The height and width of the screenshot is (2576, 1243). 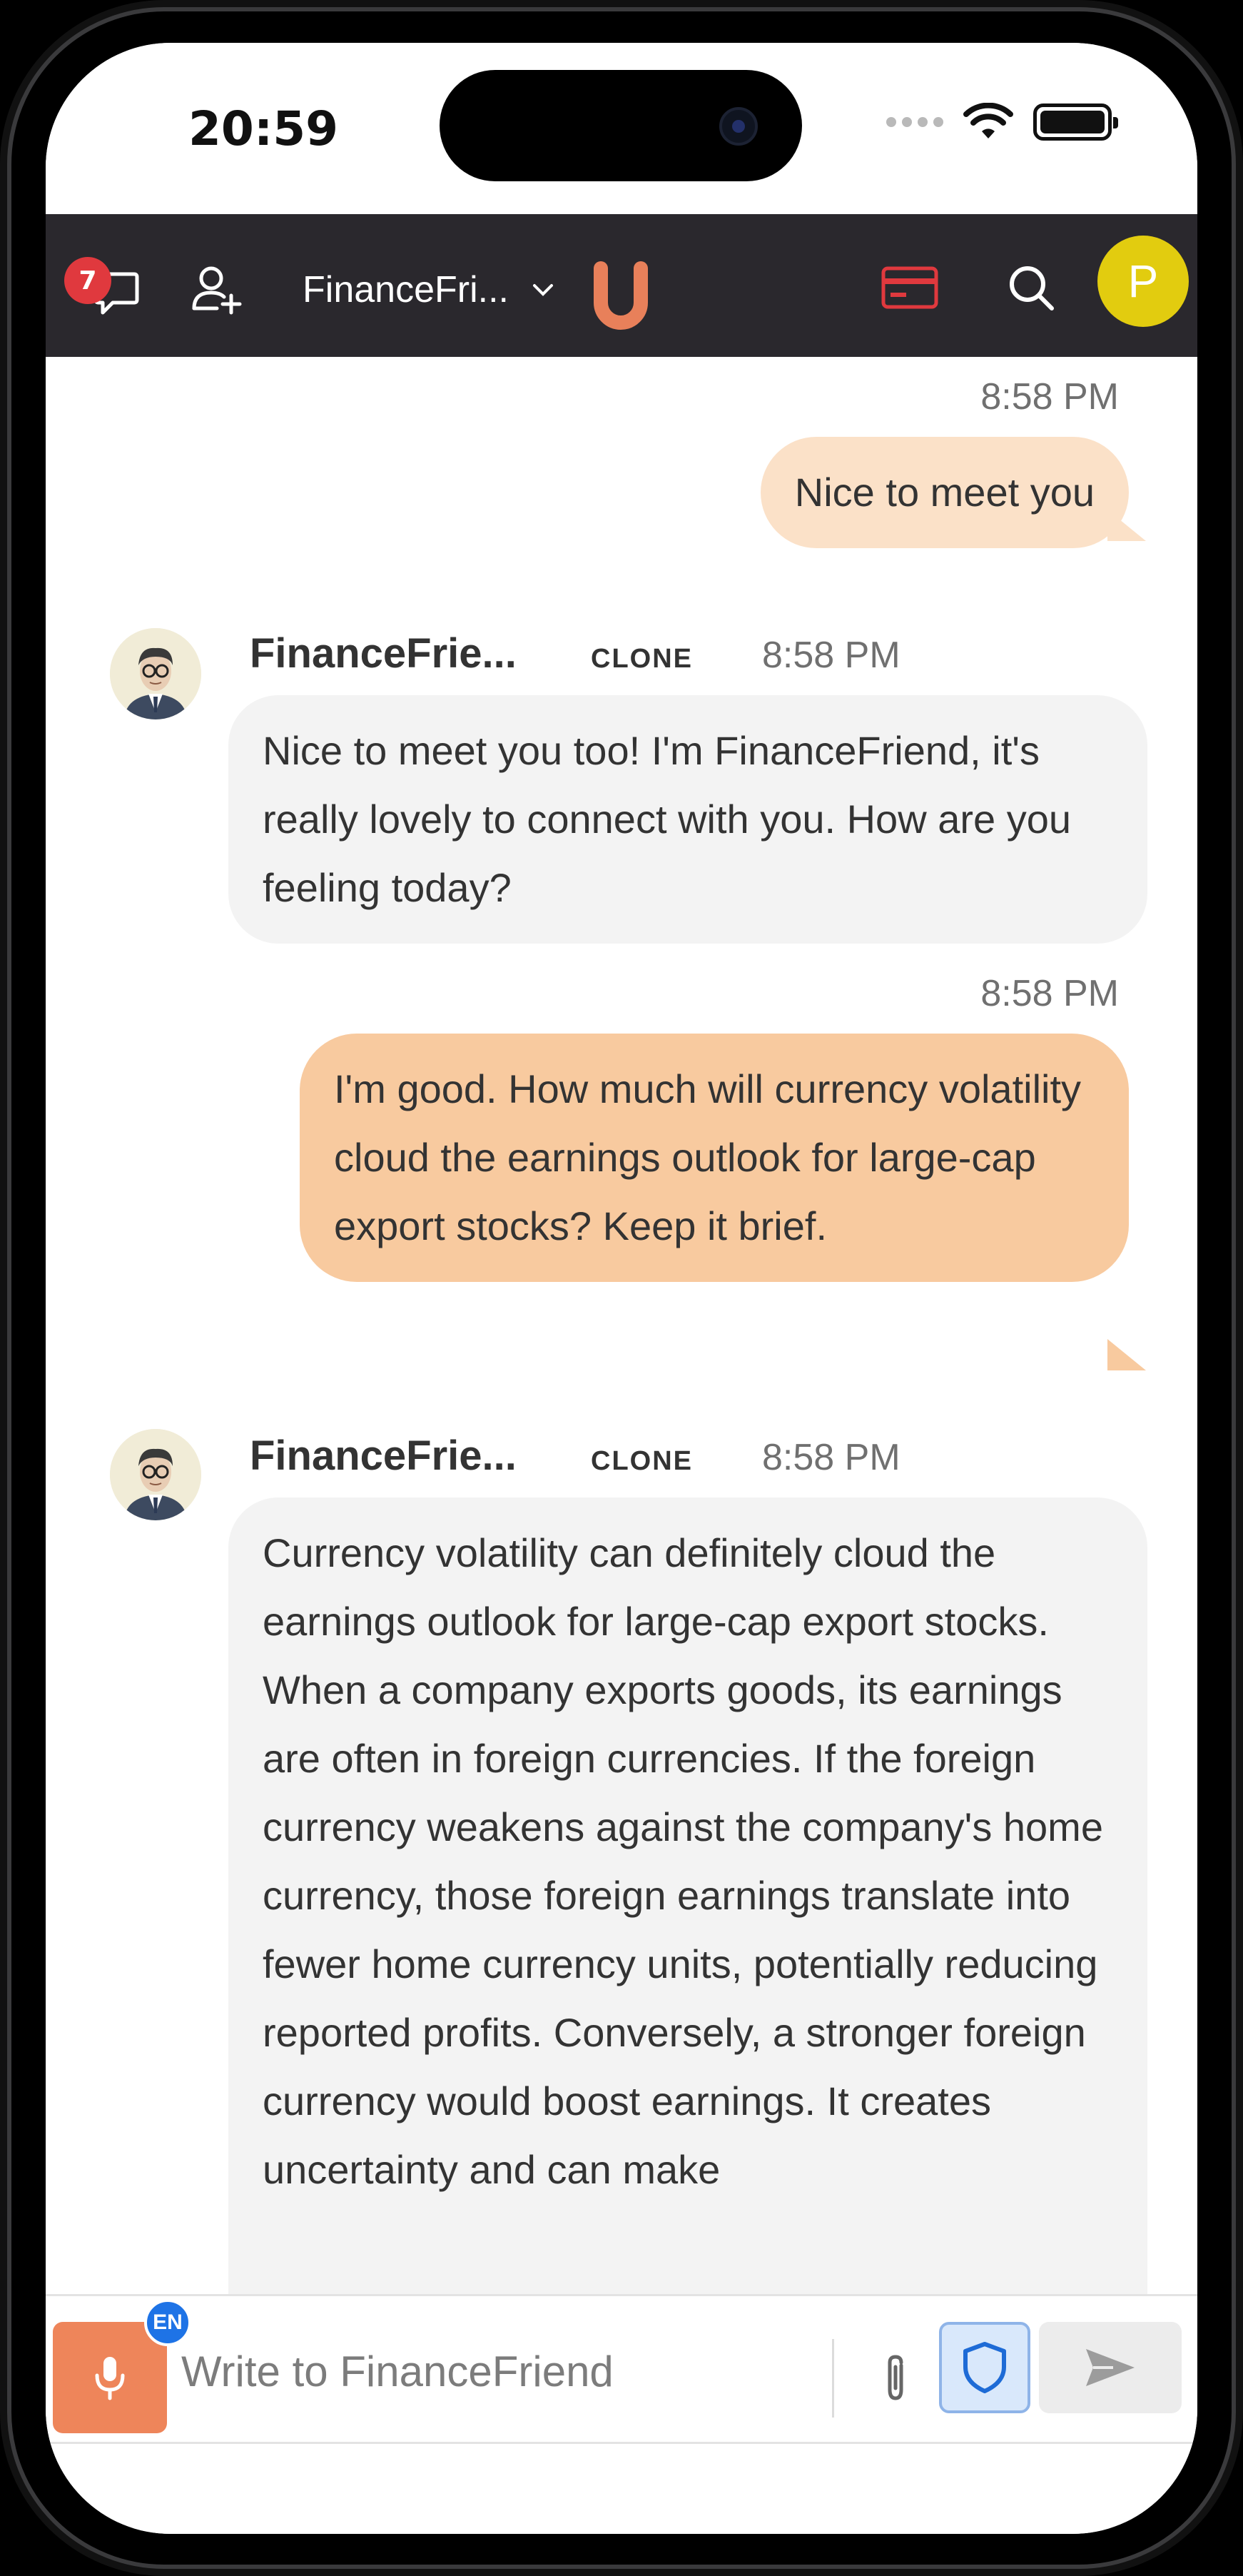 I want to click on dynamic-island, so click(x=621, y=125).